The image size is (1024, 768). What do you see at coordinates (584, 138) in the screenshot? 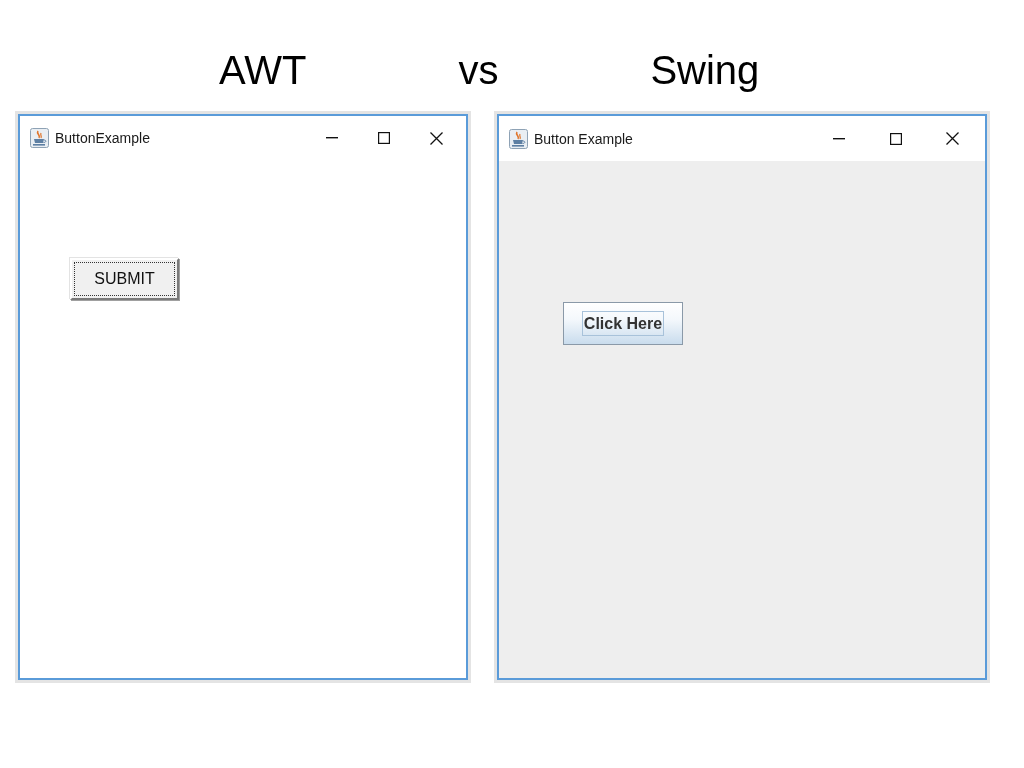
I see `window-title: Button Example` at bounding box center [584, 138].